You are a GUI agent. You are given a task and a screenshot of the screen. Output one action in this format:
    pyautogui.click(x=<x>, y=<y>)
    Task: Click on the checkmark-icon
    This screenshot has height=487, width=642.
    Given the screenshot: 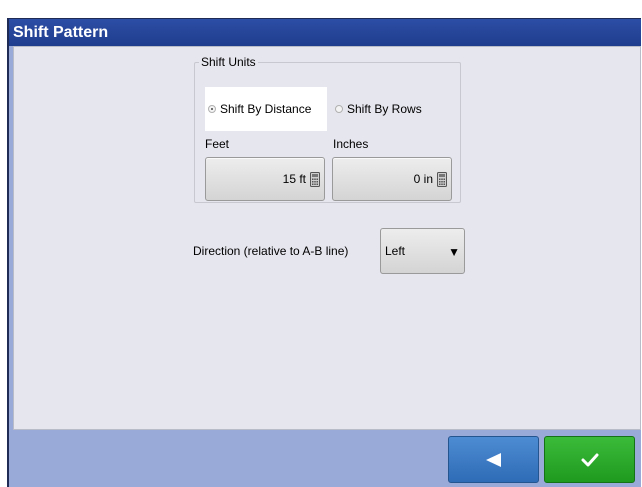 What is the action you would take?
    pyautogui.click(x=589, y=459)
    